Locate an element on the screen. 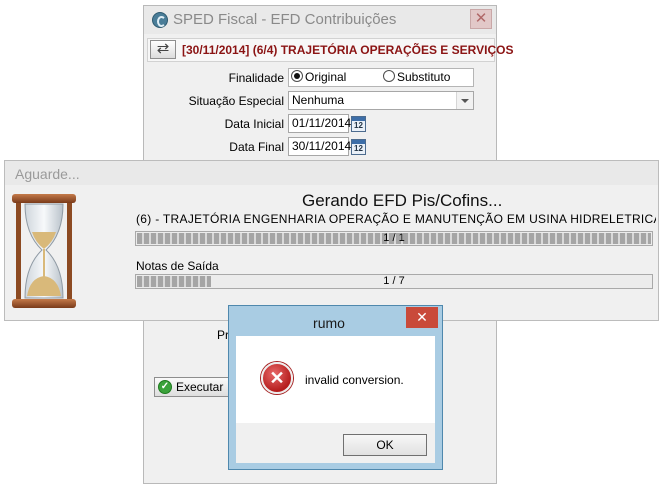  chevron-down-icon is located at coordinates (464, 100).